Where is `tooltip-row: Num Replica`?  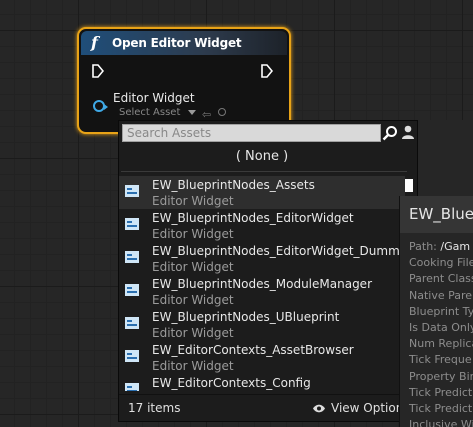 tooltip-row: Num Replica is located at coordinates (441, 344).